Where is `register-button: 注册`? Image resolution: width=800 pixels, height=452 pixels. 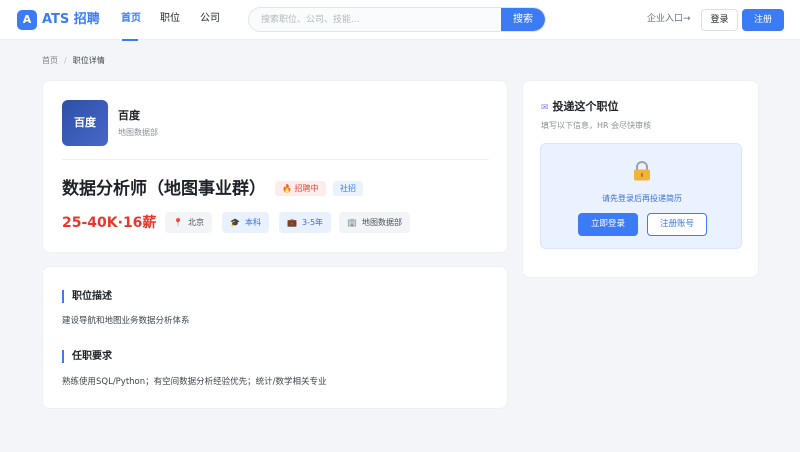
register-button: 注册 is located at coordinates (763, 20).